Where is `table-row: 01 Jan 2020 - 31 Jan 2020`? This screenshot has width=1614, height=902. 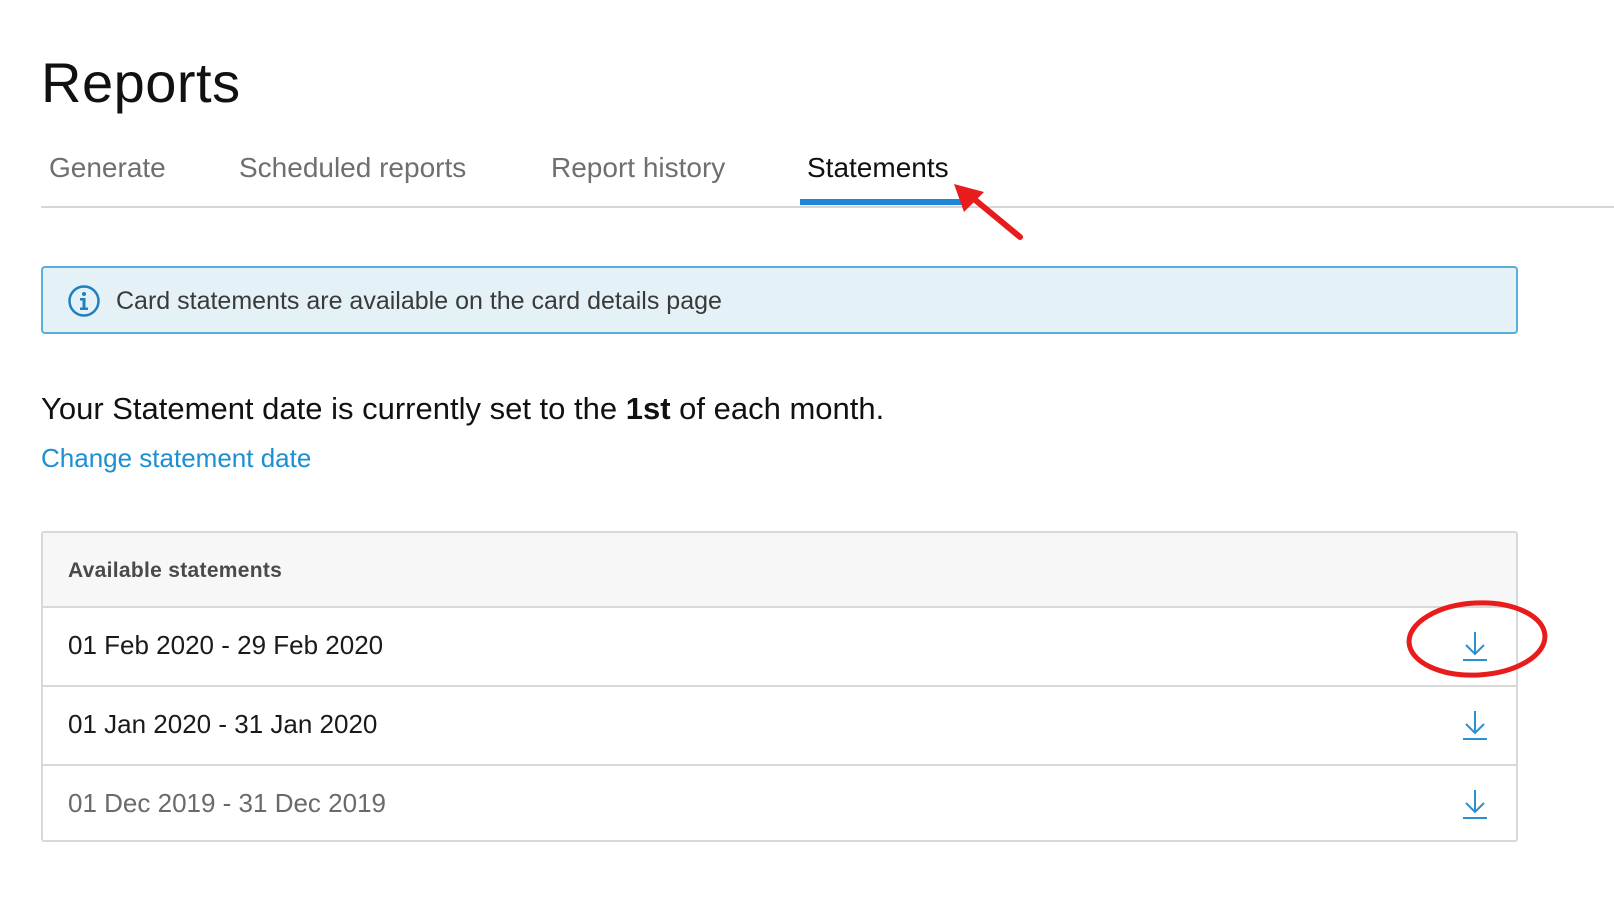
table-row: 01 Jan 2020 - 31 Jan 2020 is located at coordinates (779, 726).